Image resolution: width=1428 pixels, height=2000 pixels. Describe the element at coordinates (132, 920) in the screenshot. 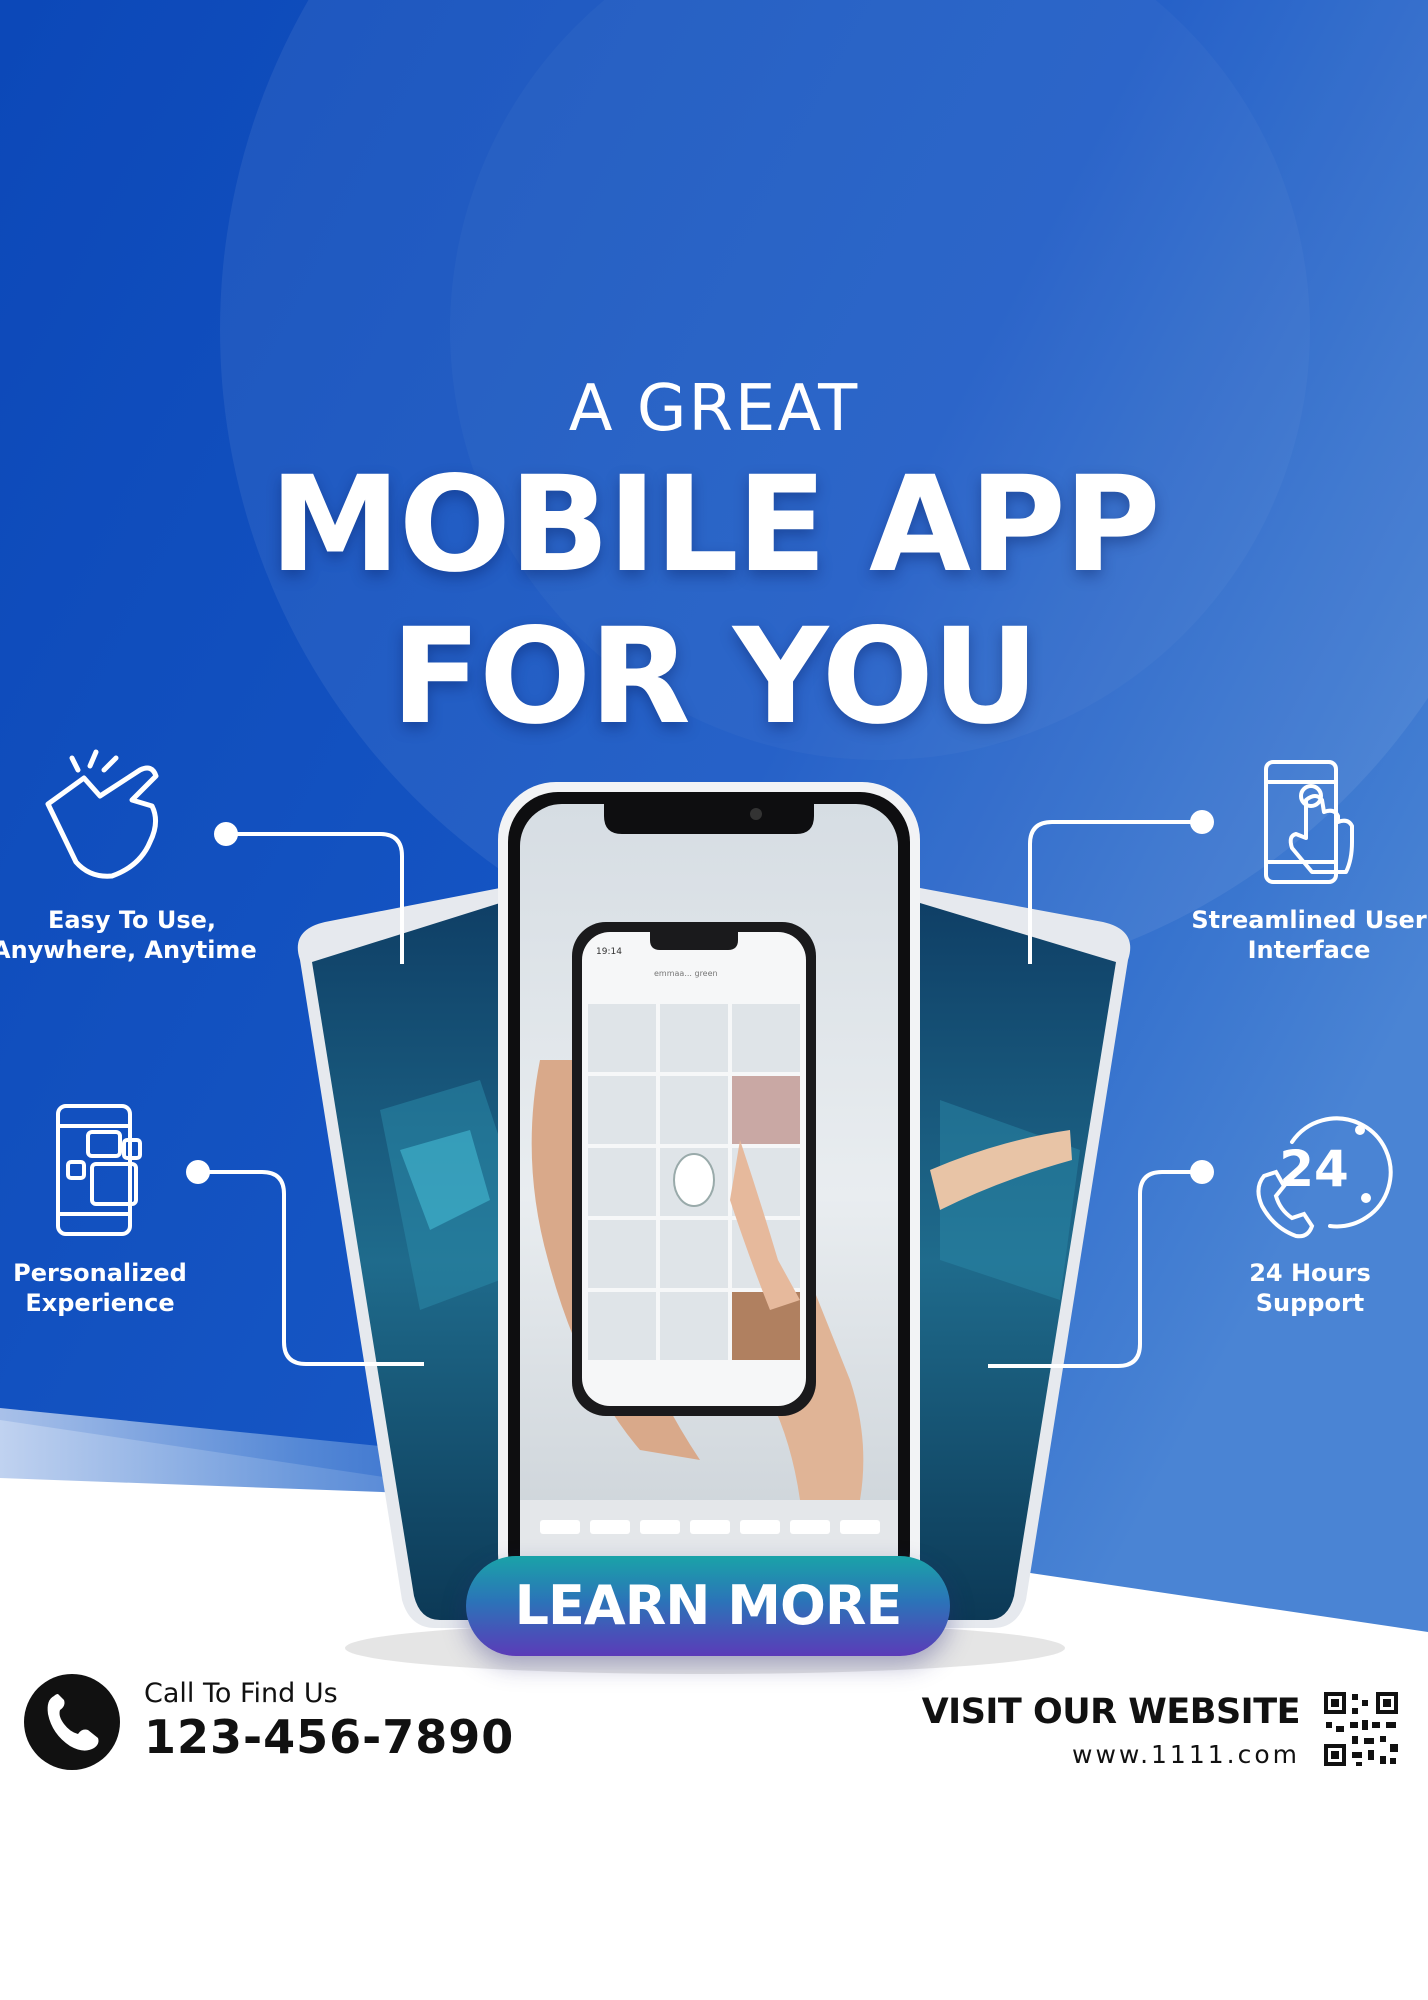

I see `feature-easy-line1: Easy To Use,` at that location.